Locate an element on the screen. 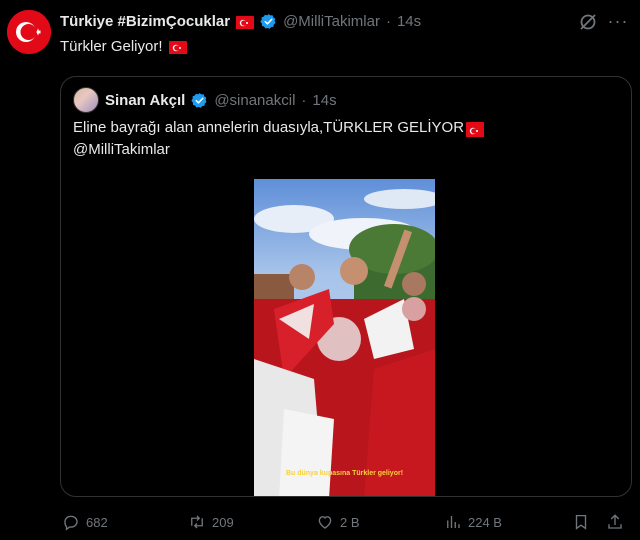 This screenshot has height=540, width=640. share-icon is located at coordinates (615, 521).